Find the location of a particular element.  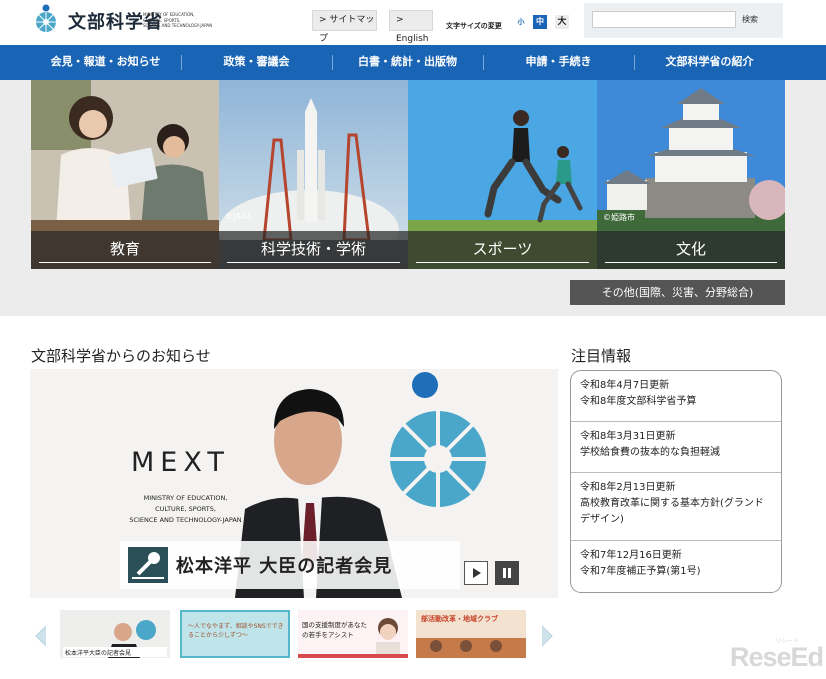

nav-item-publications: 白書・統計・出版物 is located at coordinates (407, 62).